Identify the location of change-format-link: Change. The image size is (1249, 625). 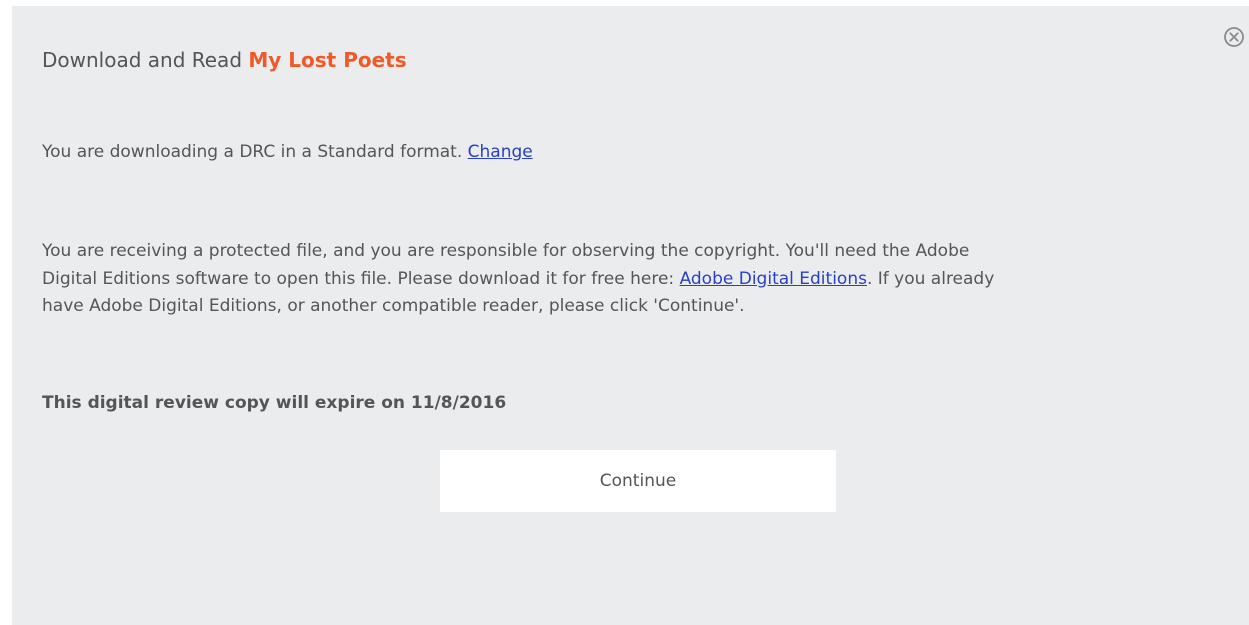
(500, 152).